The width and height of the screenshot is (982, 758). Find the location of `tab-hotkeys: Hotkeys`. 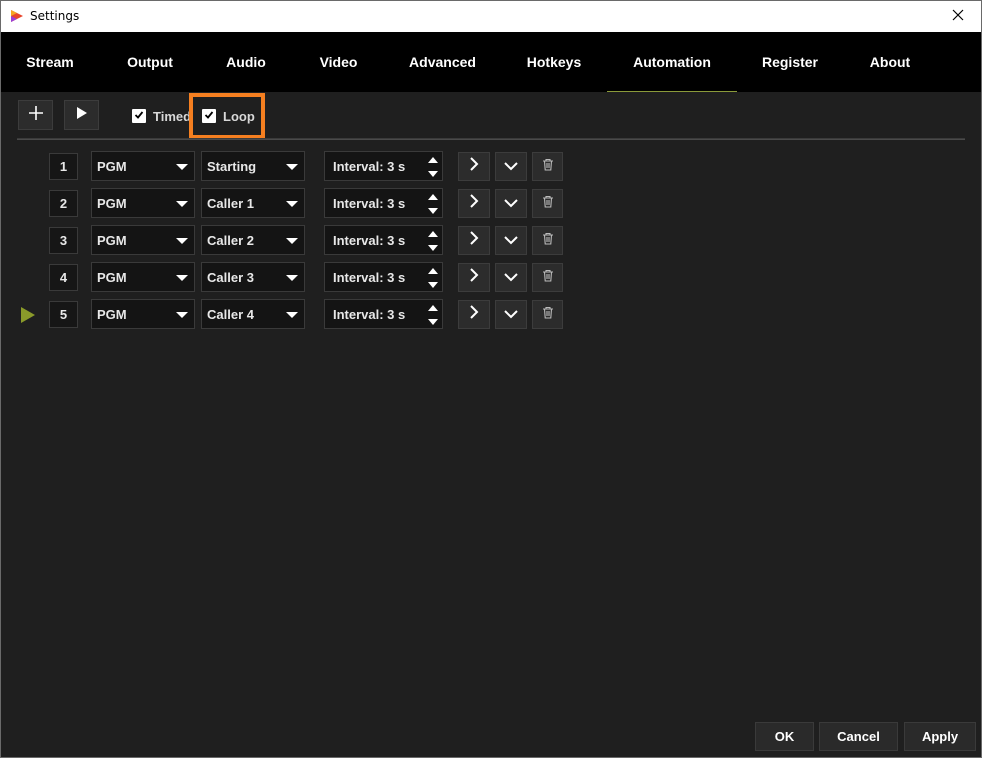

tab-hotkeys: Hotkeys is located at coordinates (554, 62).